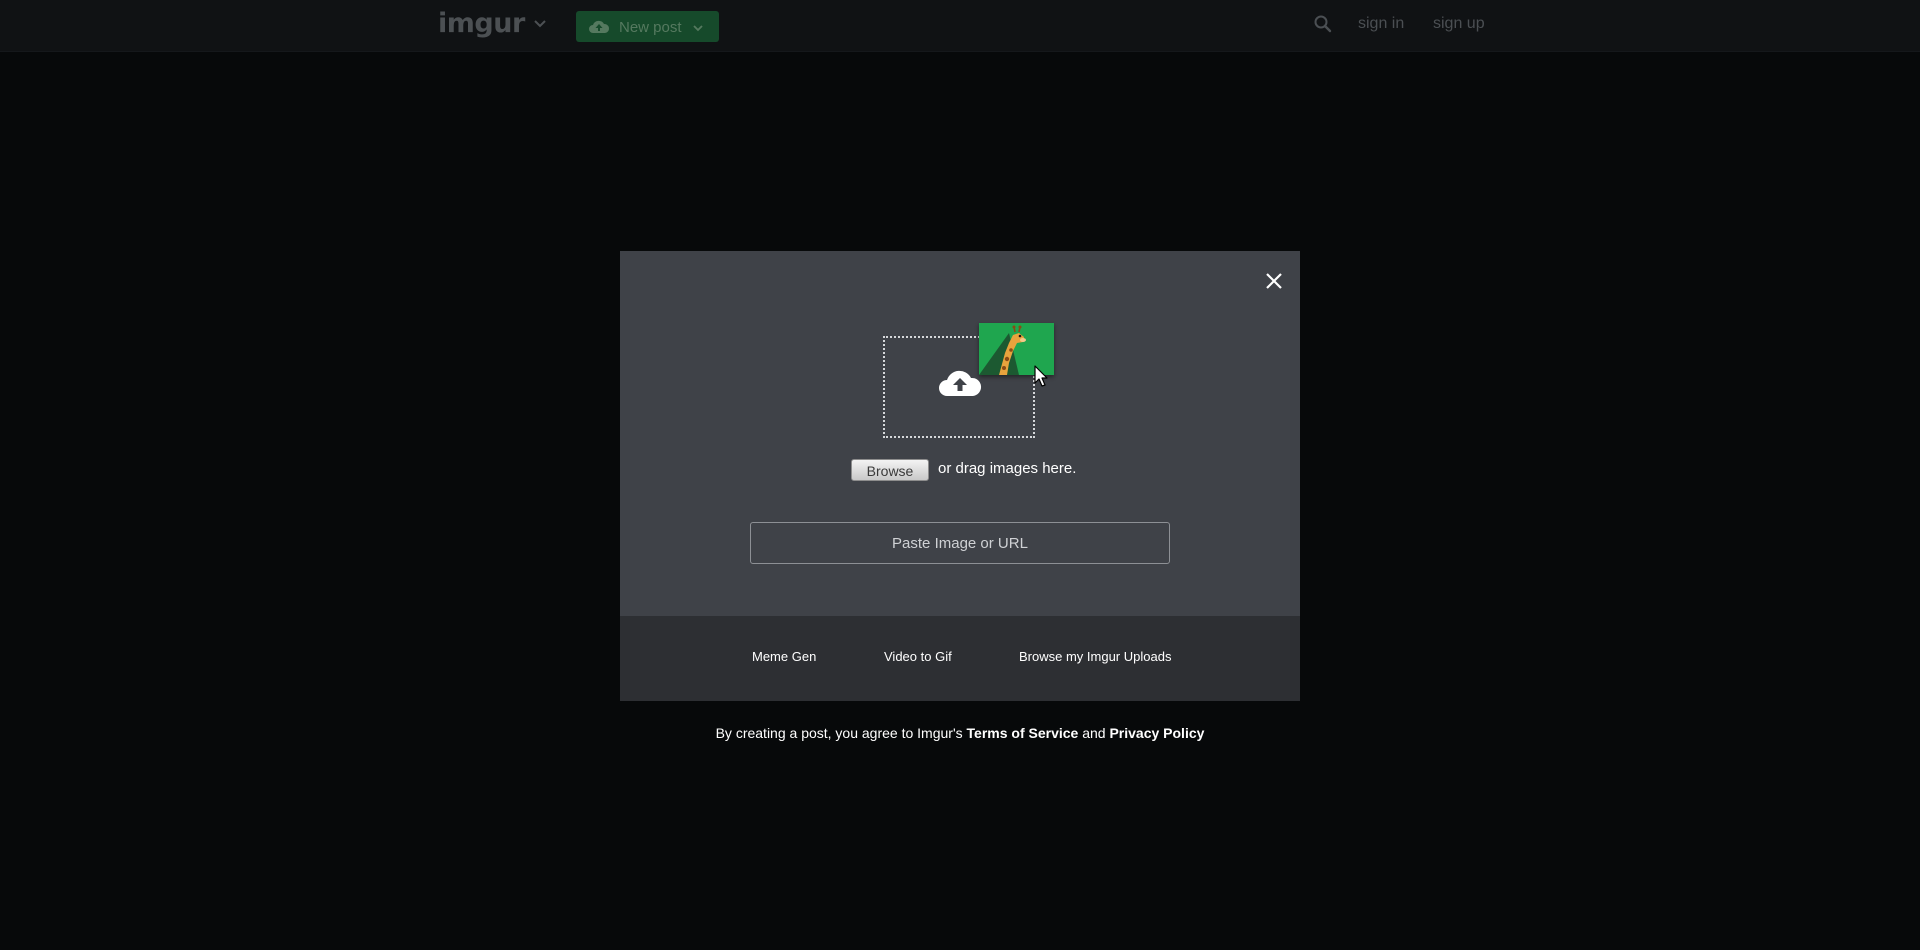 Image resolution: width=1920 pixels, height=950 pixels. What do you see at coordinates (481, 23) in the screenshot?
I see `imgur-logo: imgur` at bounding box center [481, 23].